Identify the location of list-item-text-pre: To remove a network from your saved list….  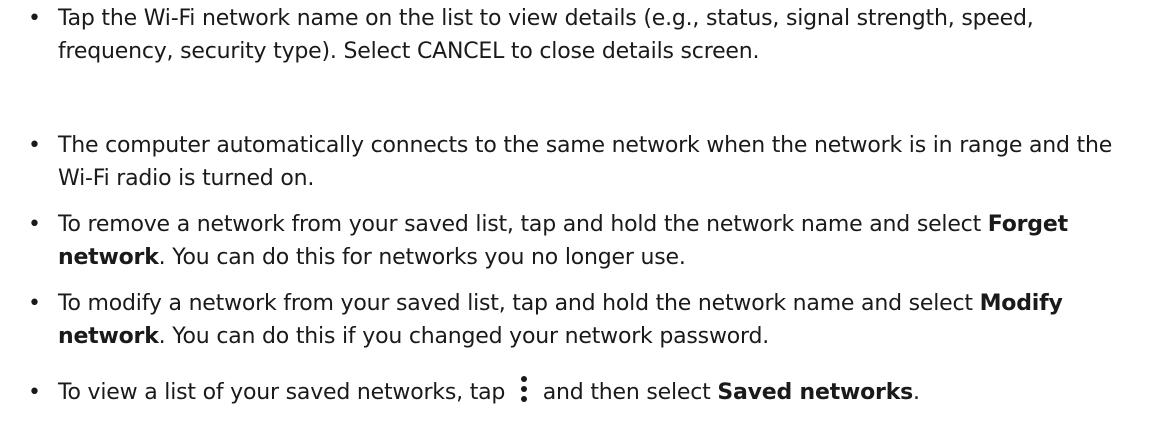
(523, 224).